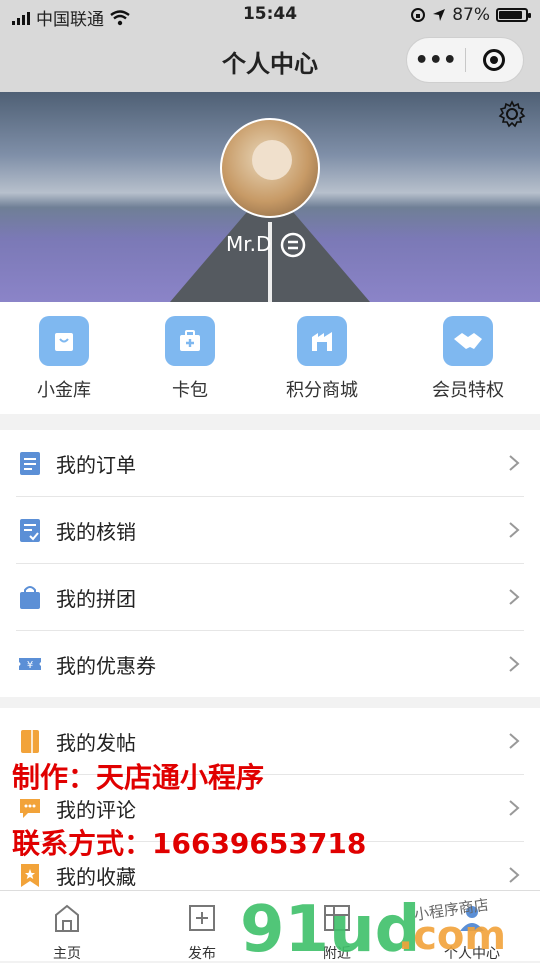  I want to click on menu-item-label: 我的收藏, so click(96, 877).